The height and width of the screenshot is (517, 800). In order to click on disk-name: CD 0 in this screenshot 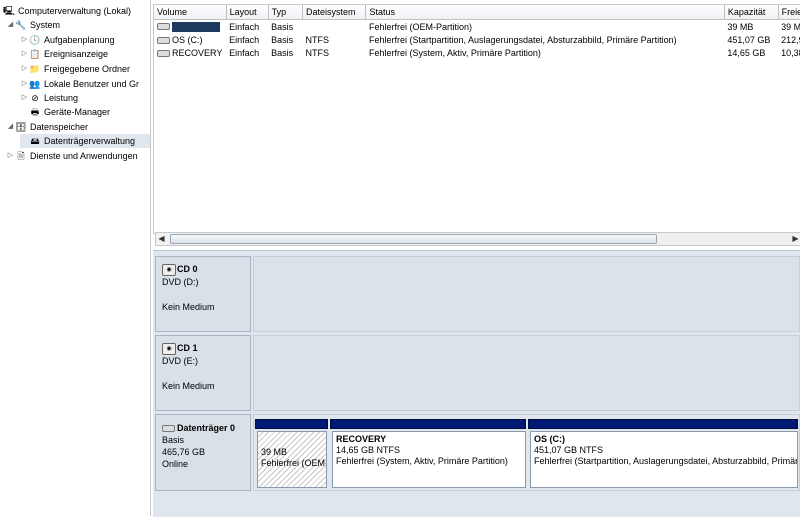, I will do `click(187, 269)`.